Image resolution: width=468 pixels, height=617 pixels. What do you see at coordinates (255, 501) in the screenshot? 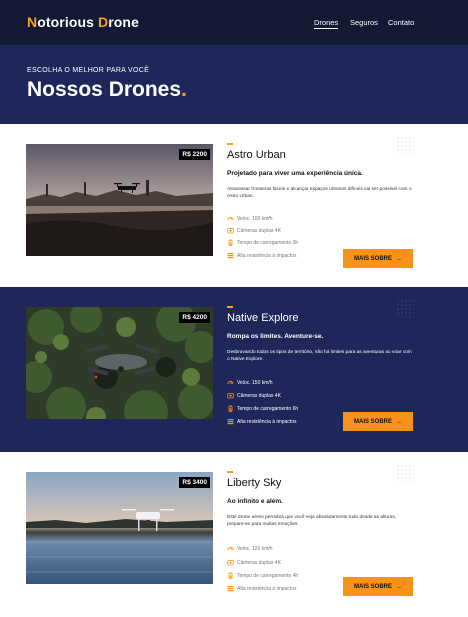
I see `drone-tagline: Ao infinito e além.` at bounding box center [255, 501].